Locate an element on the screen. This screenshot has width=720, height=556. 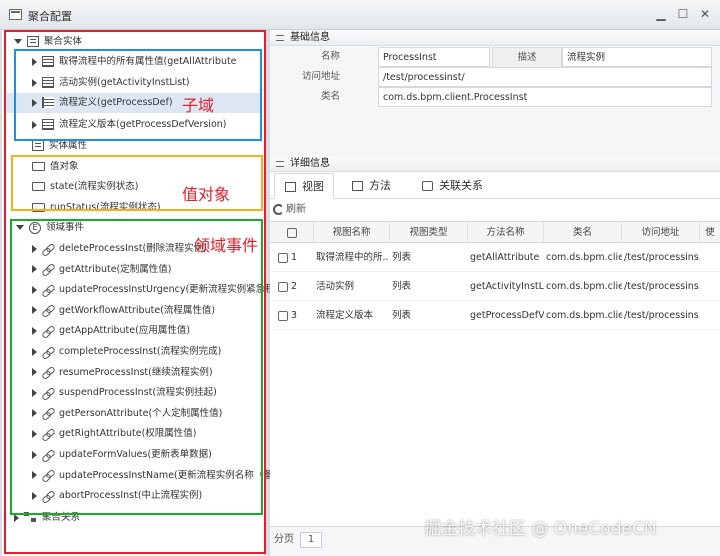
url-field: /test/processinst/ is located at coordinates (545, 77).